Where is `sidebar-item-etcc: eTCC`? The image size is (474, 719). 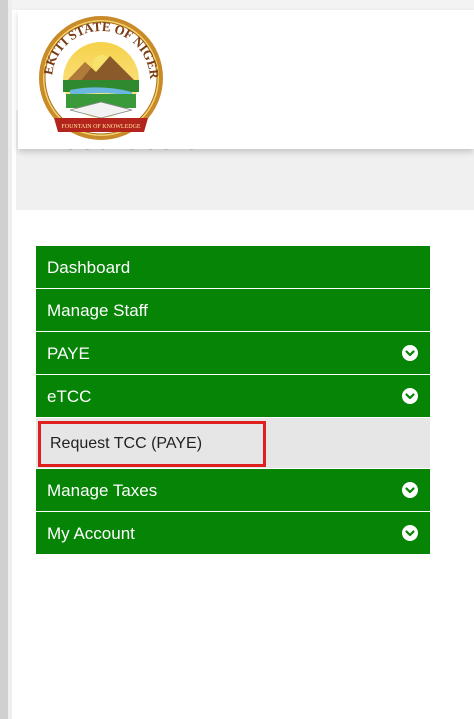
sidebar-item-etcc: eTCC is located at coordinates (233, 396).